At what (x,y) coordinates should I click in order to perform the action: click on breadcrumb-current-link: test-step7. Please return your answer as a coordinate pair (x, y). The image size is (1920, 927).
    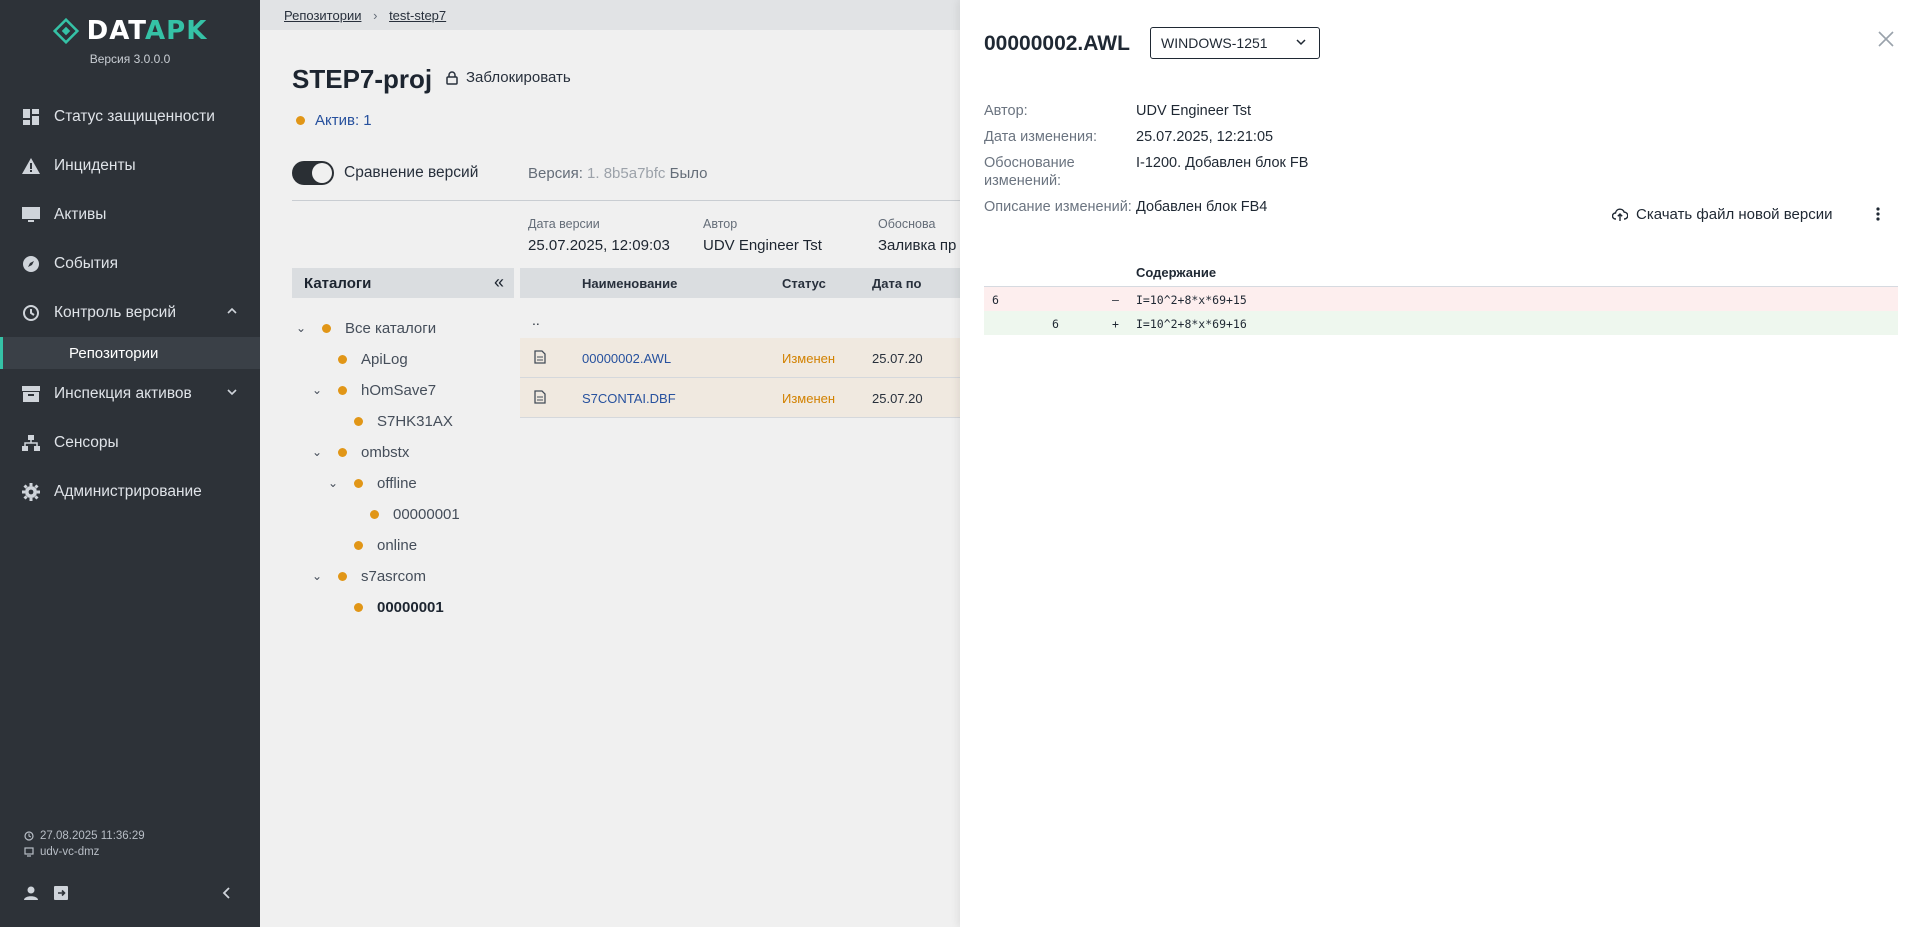
    Looking at the image, I should click on (417, 15).